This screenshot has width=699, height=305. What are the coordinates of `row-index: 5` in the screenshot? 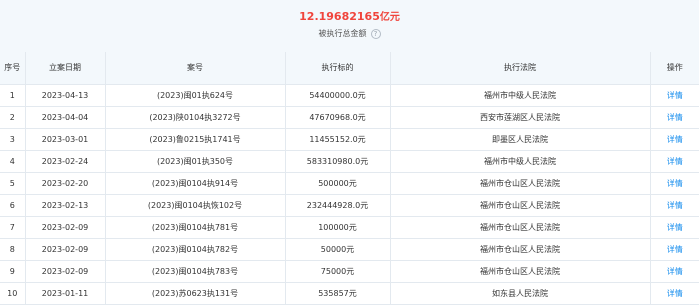 It's located at (12, 183).